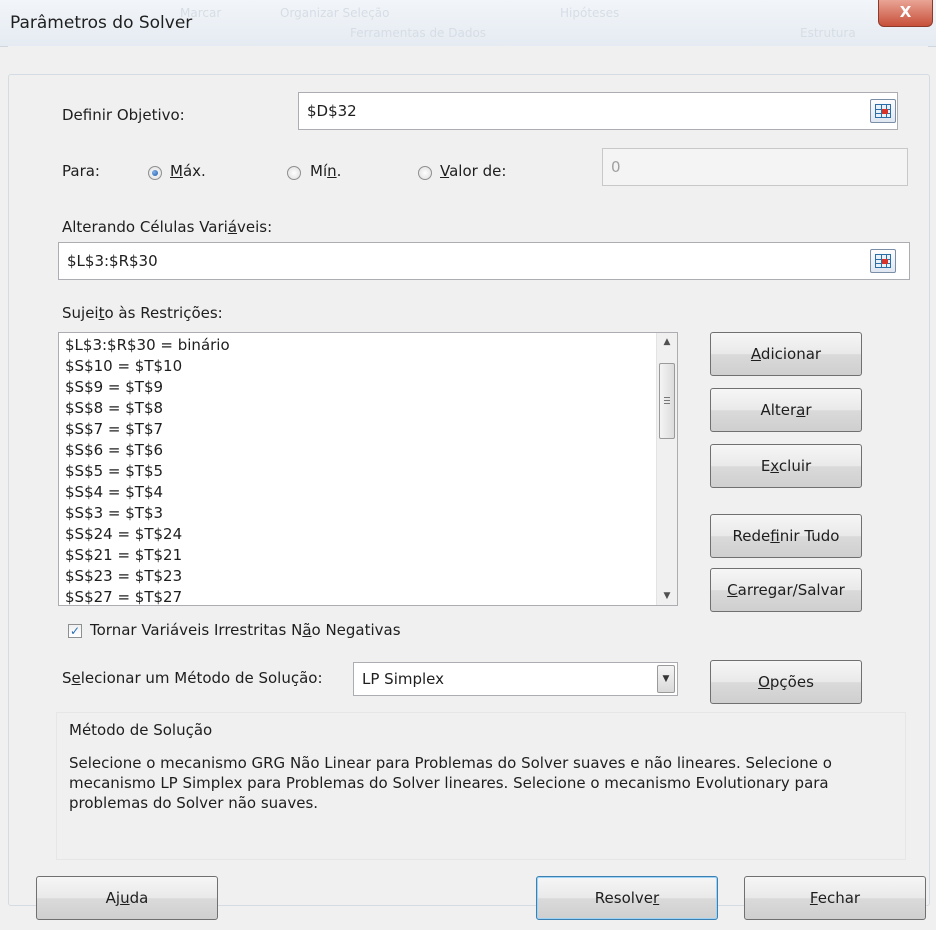 The width and height of the screenshot is (936, 930). What do you see at coordinates (123, 576) in the screenshot?
I see `list-item: $S$23 = $T$23` at bounding box center [123, 576].